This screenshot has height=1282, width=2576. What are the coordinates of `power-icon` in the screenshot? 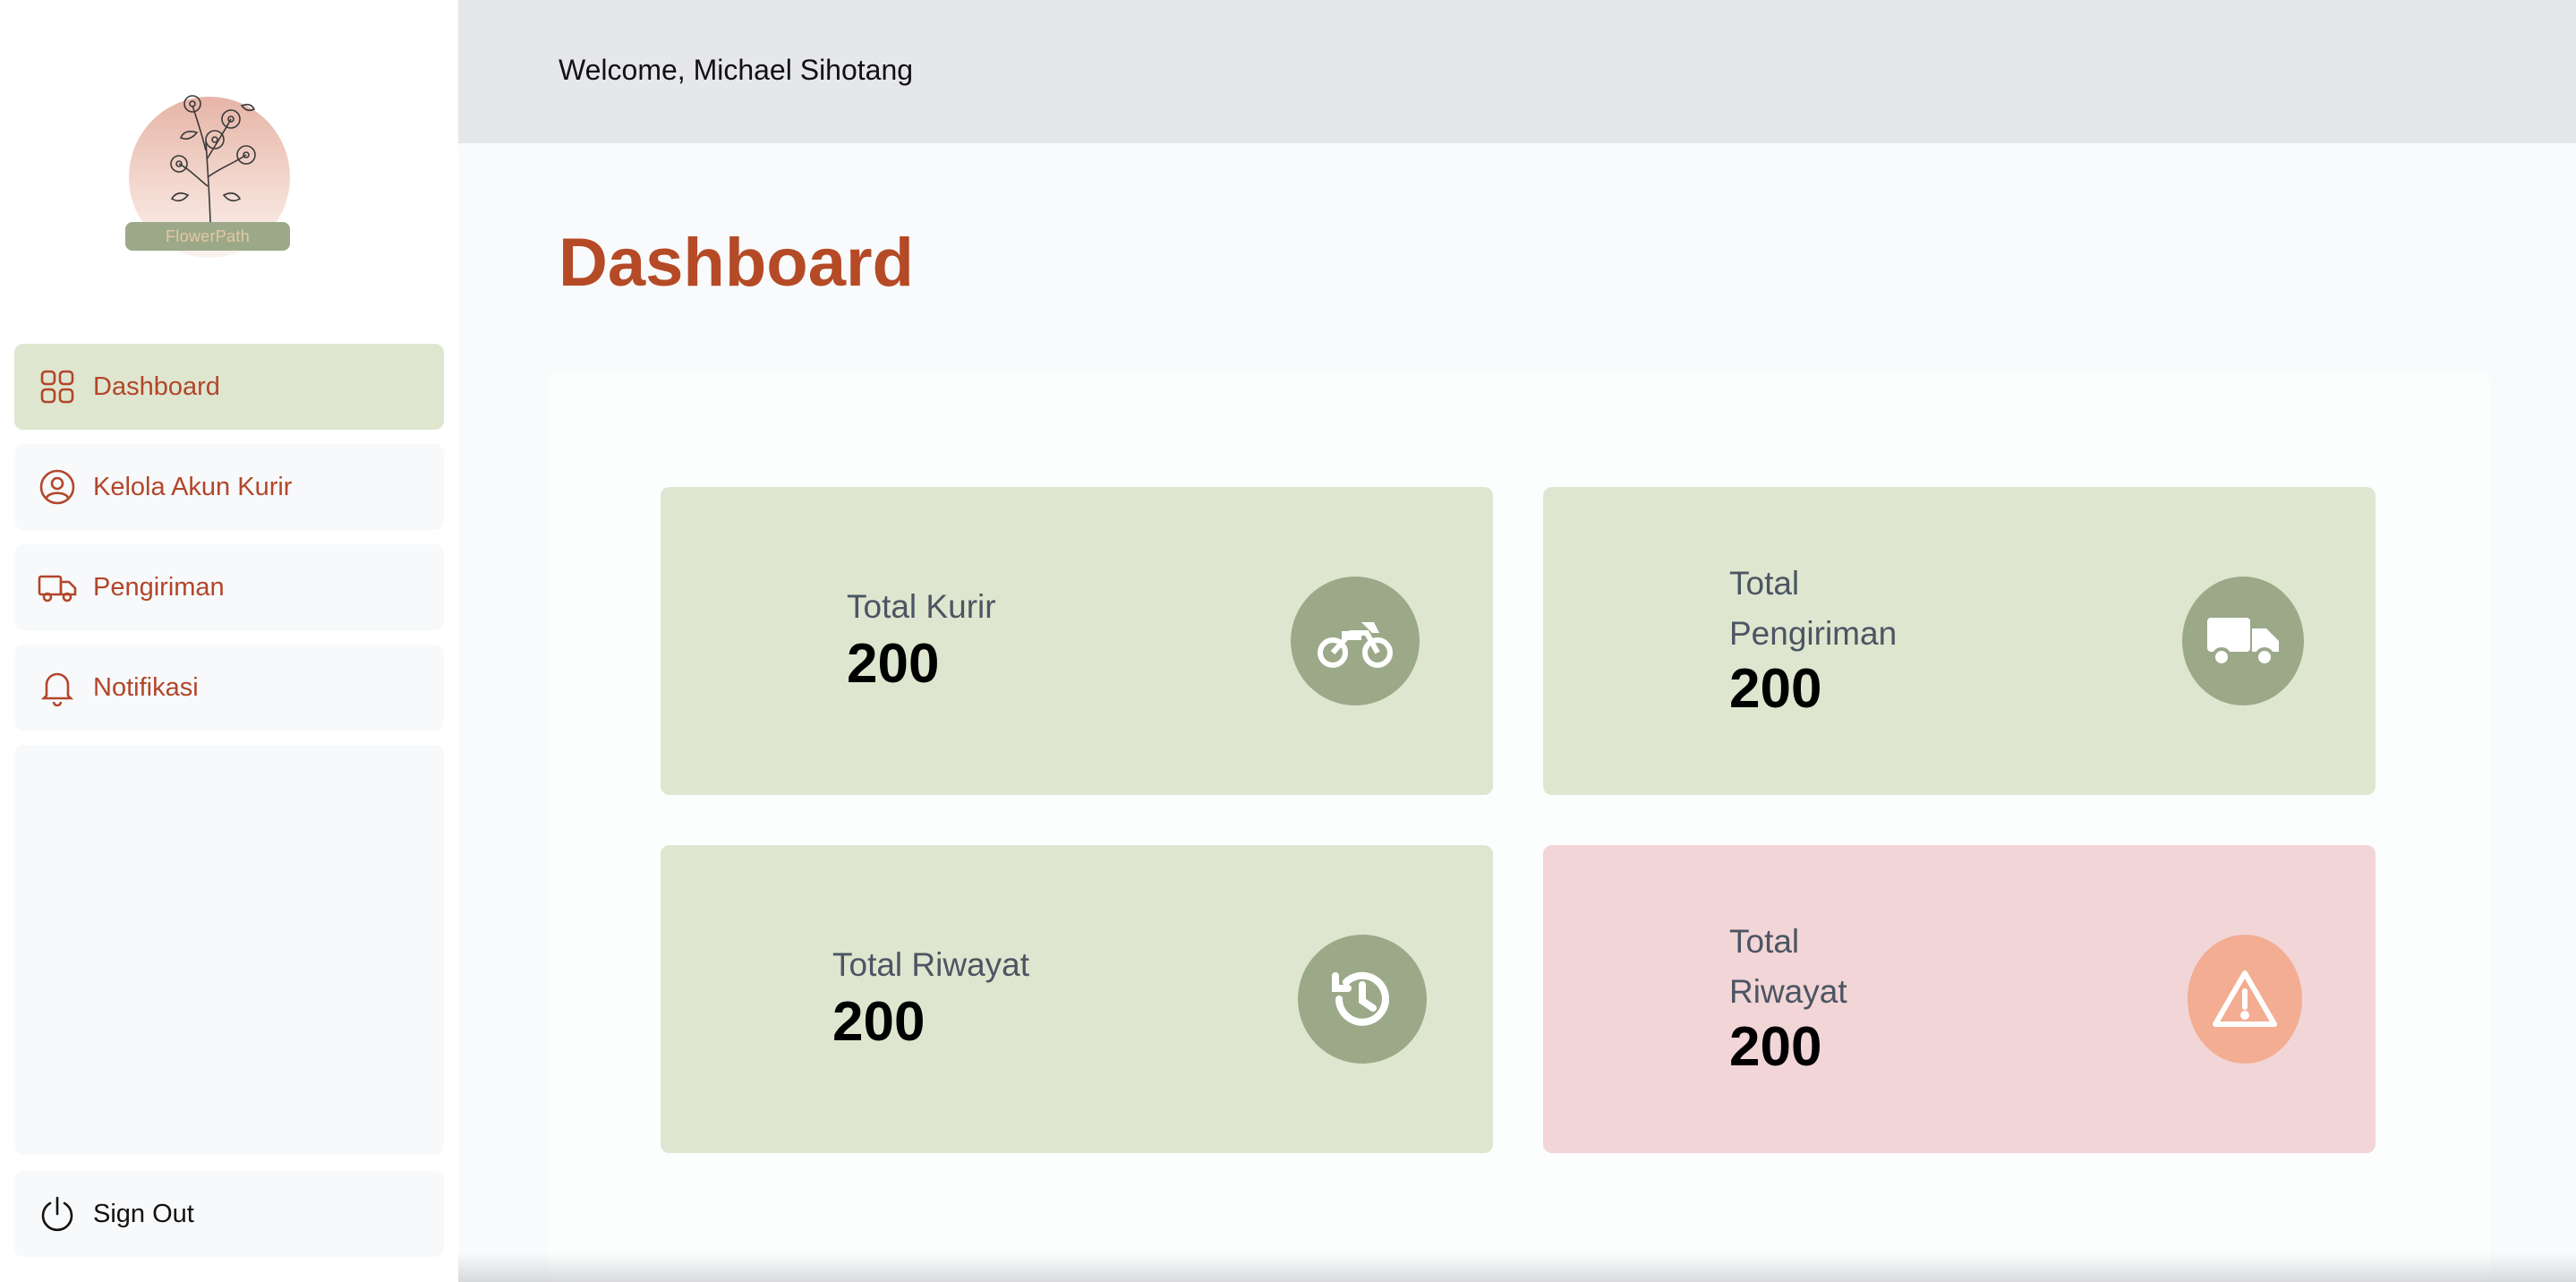 It's located at (57, 1214).